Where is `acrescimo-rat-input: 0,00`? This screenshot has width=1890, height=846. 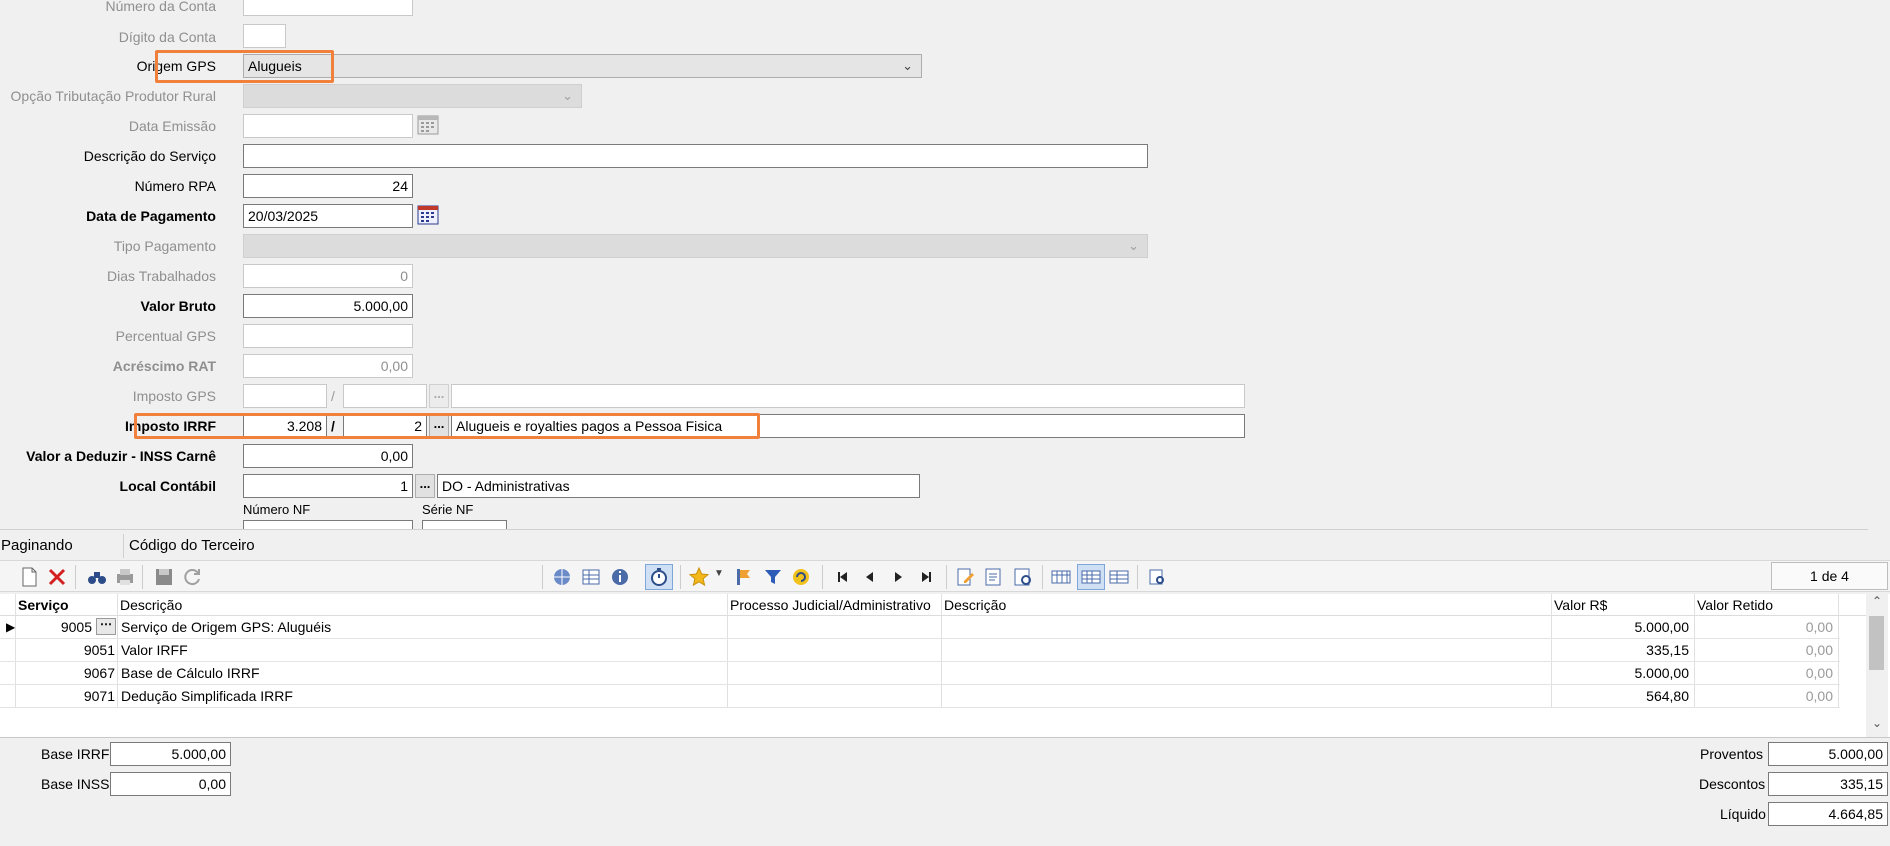 acrescimo-rat-input: 0,00 is located at coordinates (328, 366).